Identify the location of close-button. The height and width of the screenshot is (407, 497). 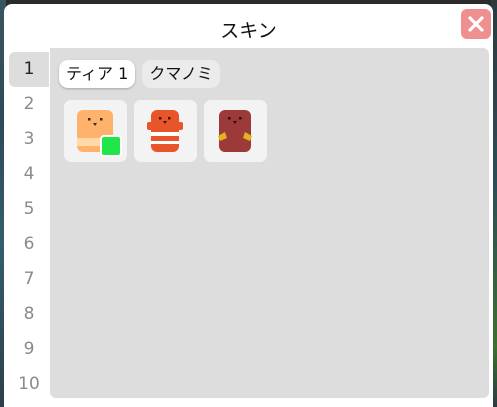
(476, 24).